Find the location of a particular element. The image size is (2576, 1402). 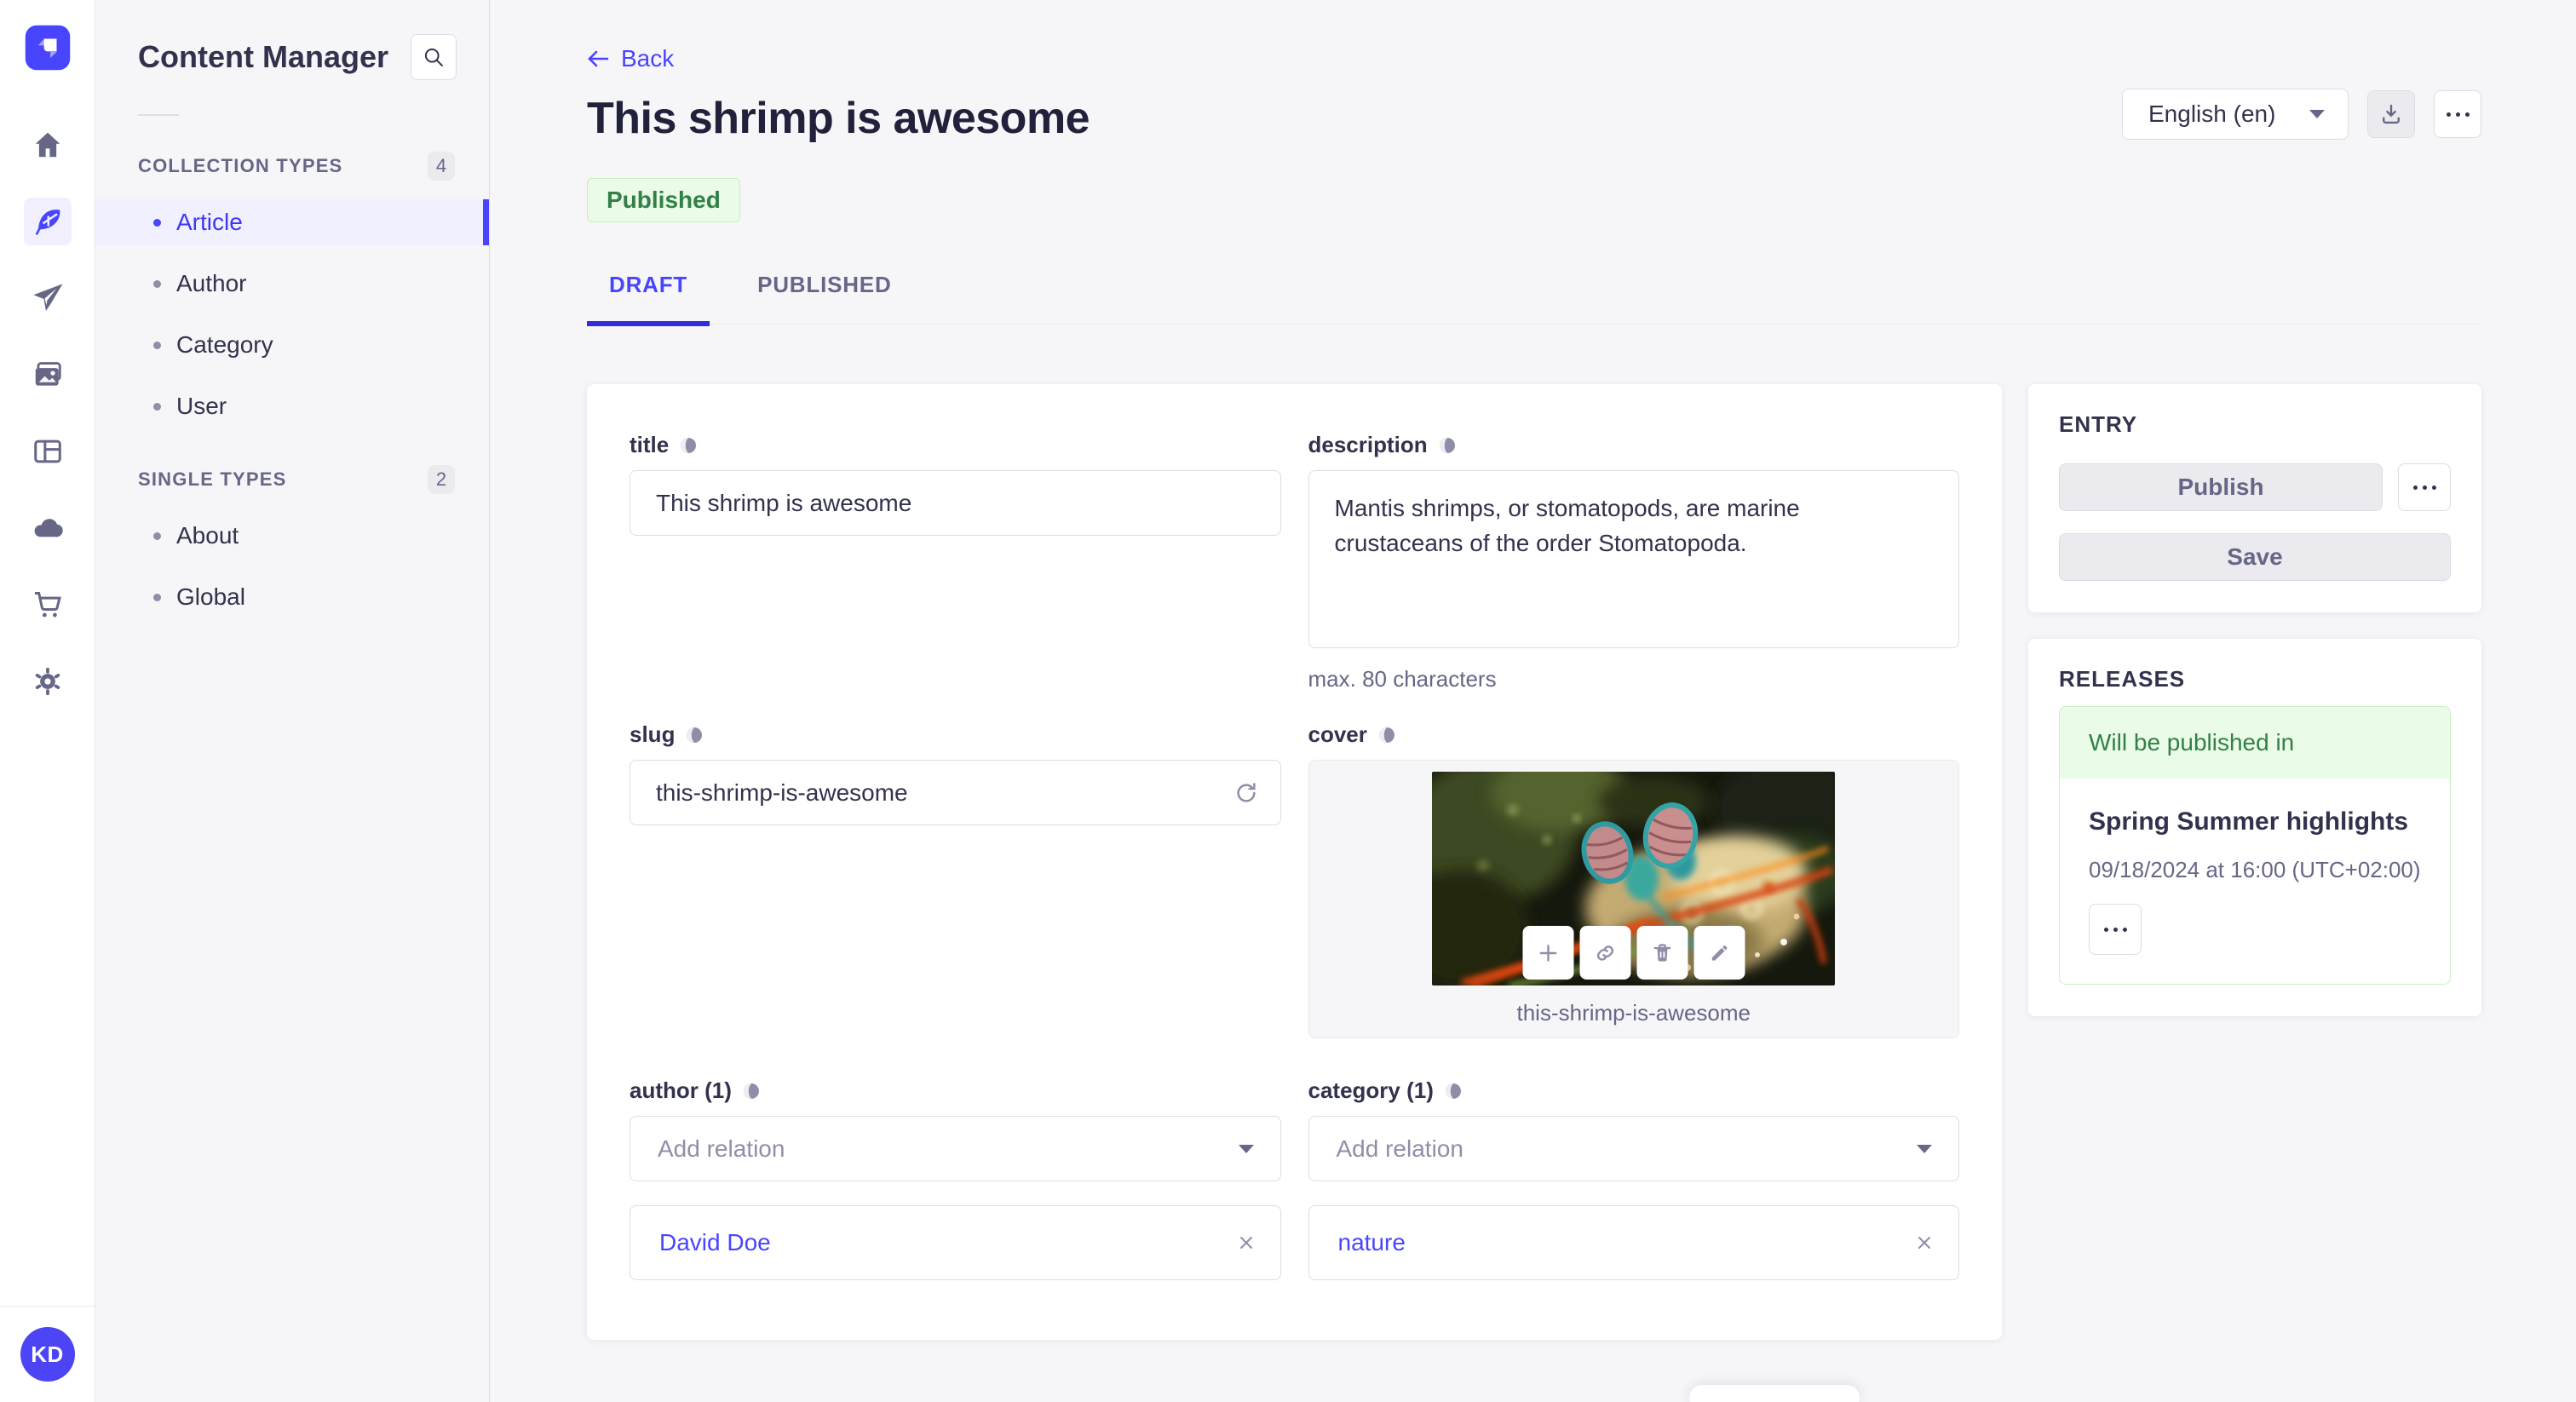

sidebar-item-global: Global is located at coordinates (292, 597).